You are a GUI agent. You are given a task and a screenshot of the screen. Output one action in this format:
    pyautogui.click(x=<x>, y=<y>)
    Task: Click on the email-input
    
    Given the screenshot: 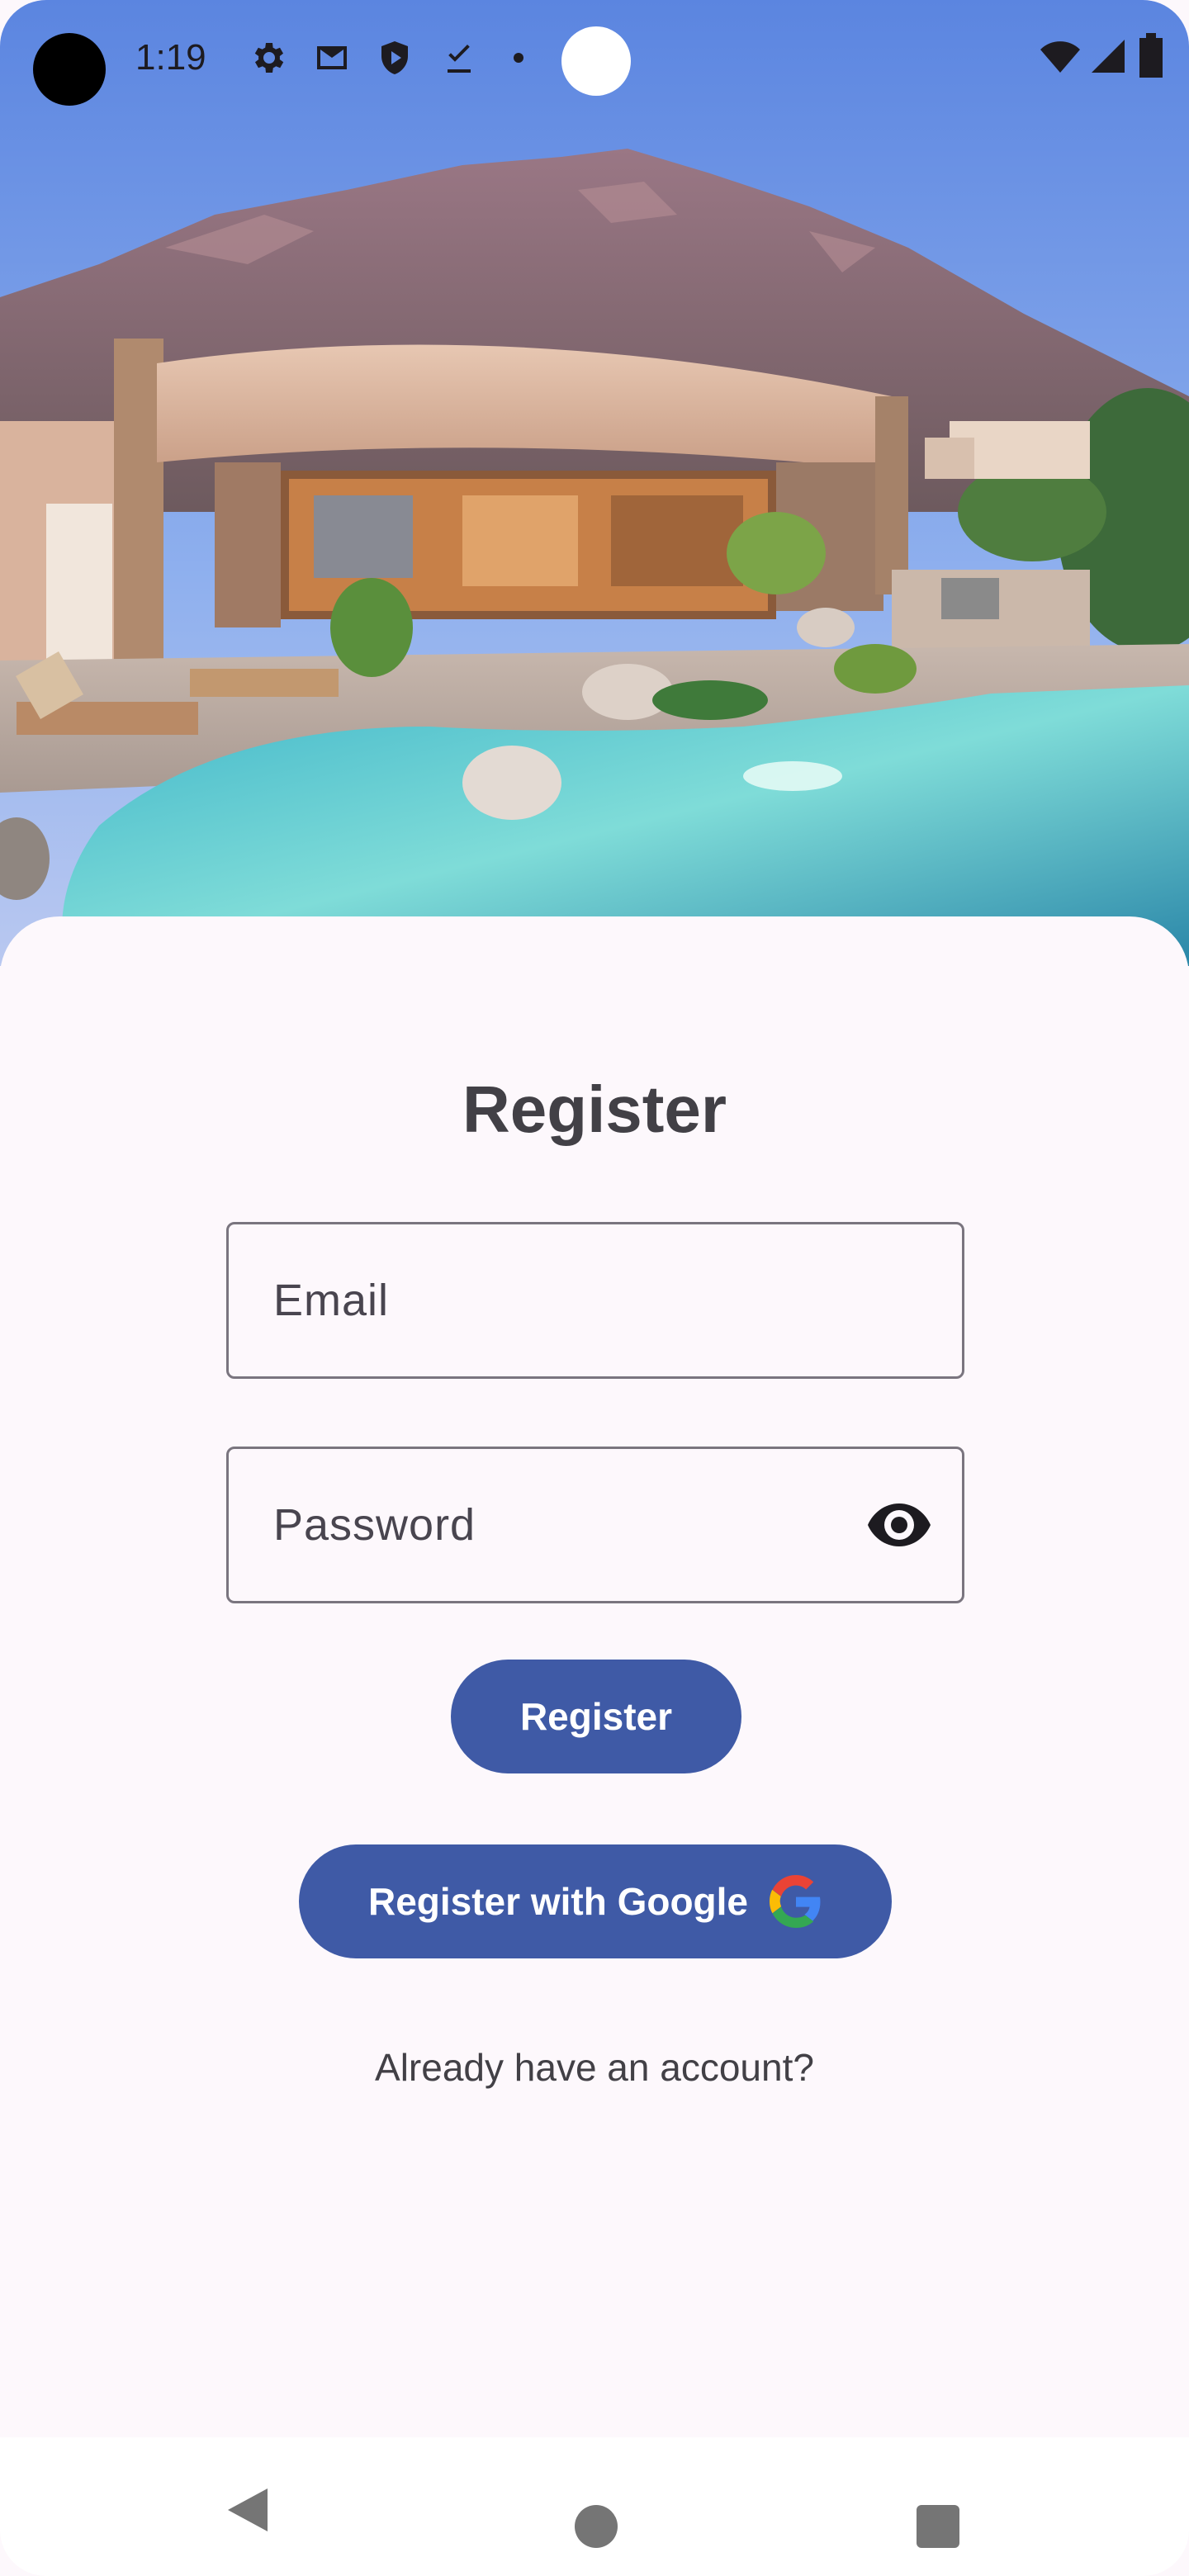 What is the action you would take?
    pyautogui.click(x=562, y=1300)
    